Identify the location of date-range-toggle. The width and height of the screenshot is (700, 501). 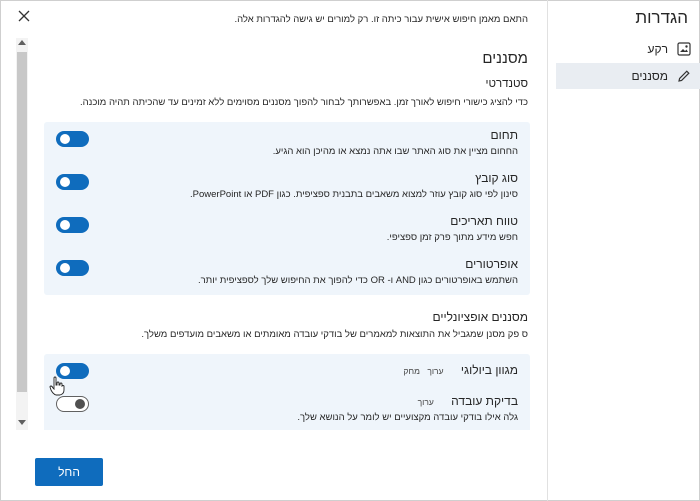
(72, 225).